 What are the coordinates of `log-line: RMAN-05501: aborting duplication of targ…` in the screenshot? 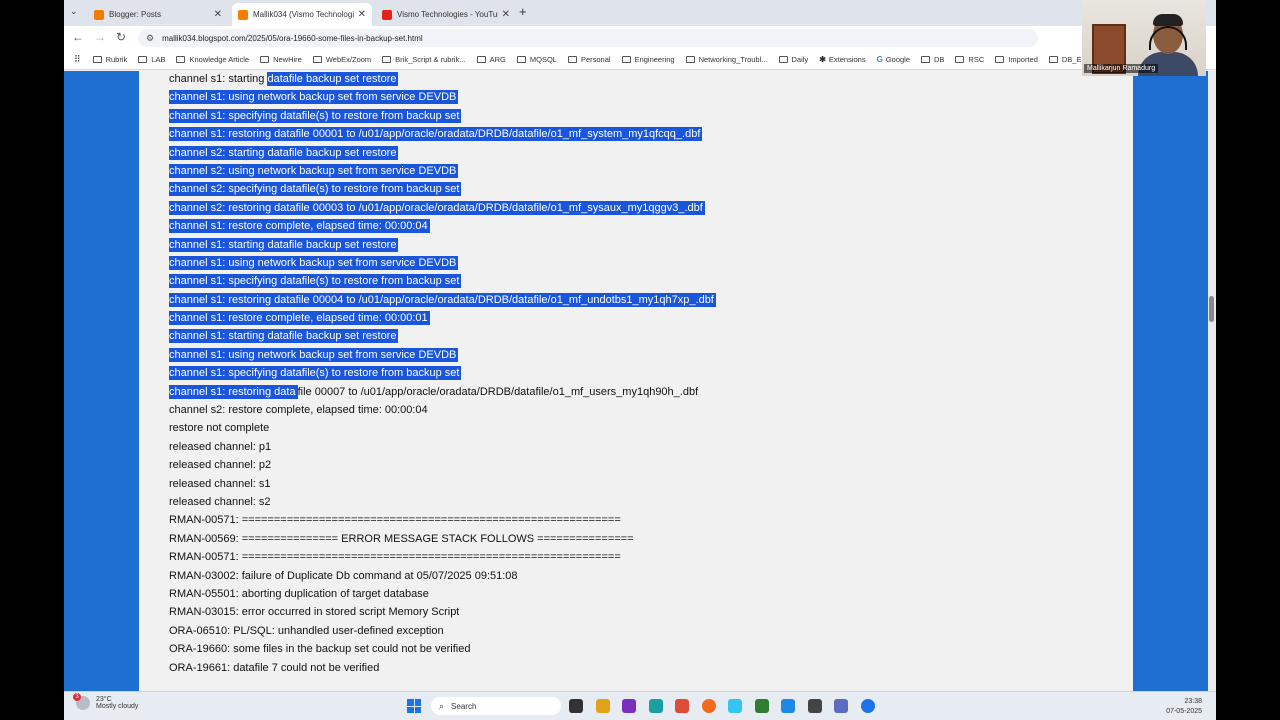 It's located at (442, 595).